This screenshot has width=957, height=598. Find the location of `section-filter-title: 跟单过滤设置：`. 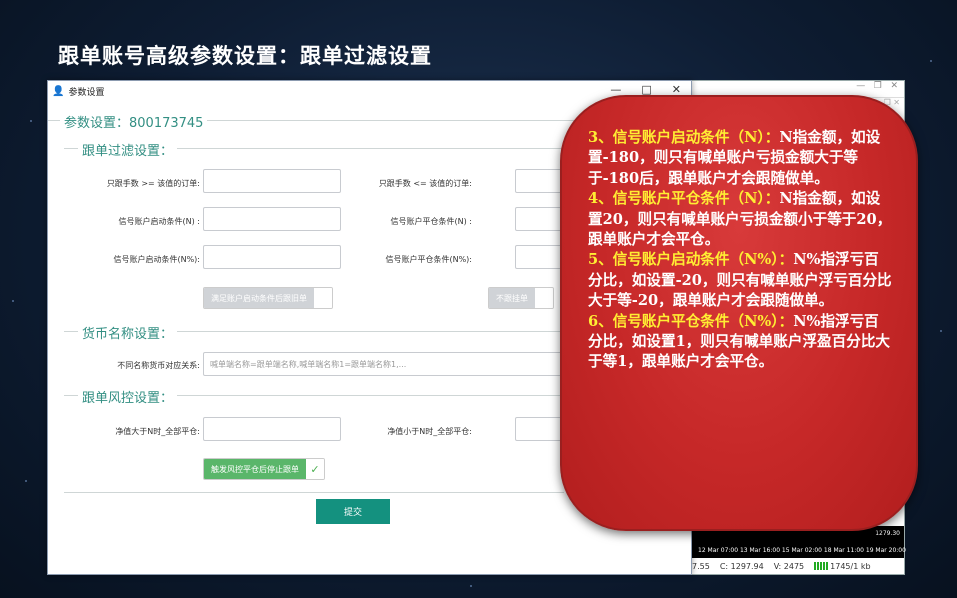

section-filter-title: 跟单过滤设置： is located at coordinates (128, 149).